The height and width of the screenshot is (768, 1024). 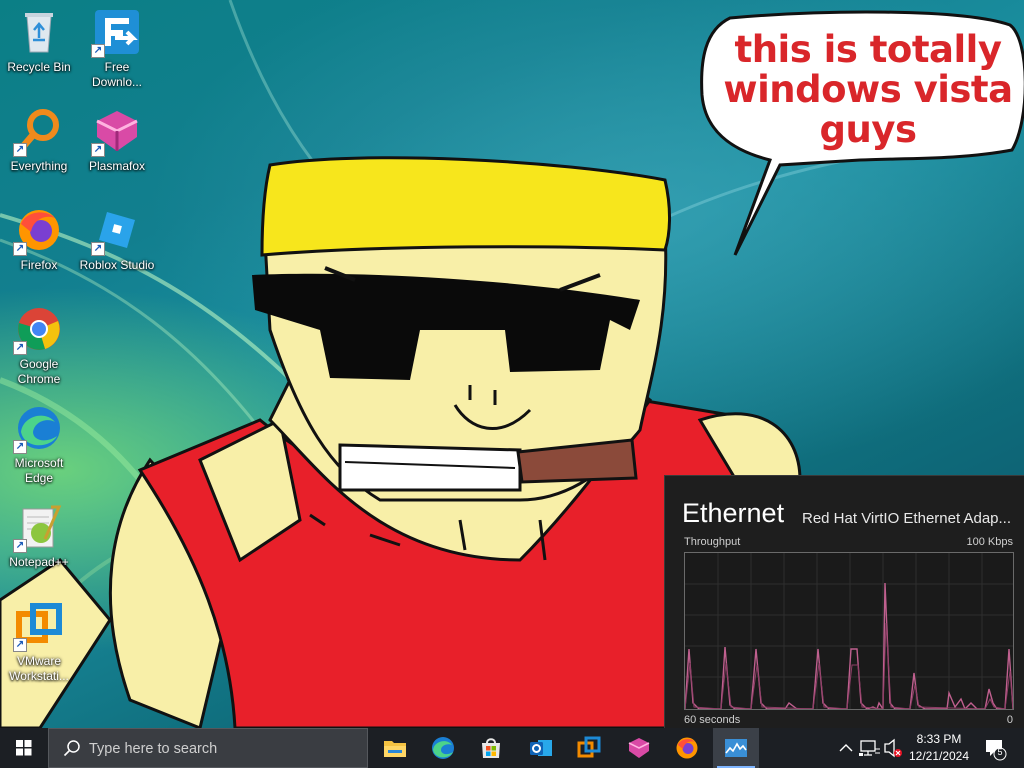 What do you see at coordinates (939, 748) in the screenshot?
I see `taskbar-clock: 8:33 PM 12/21/2024` at bounding box center [939, 748].